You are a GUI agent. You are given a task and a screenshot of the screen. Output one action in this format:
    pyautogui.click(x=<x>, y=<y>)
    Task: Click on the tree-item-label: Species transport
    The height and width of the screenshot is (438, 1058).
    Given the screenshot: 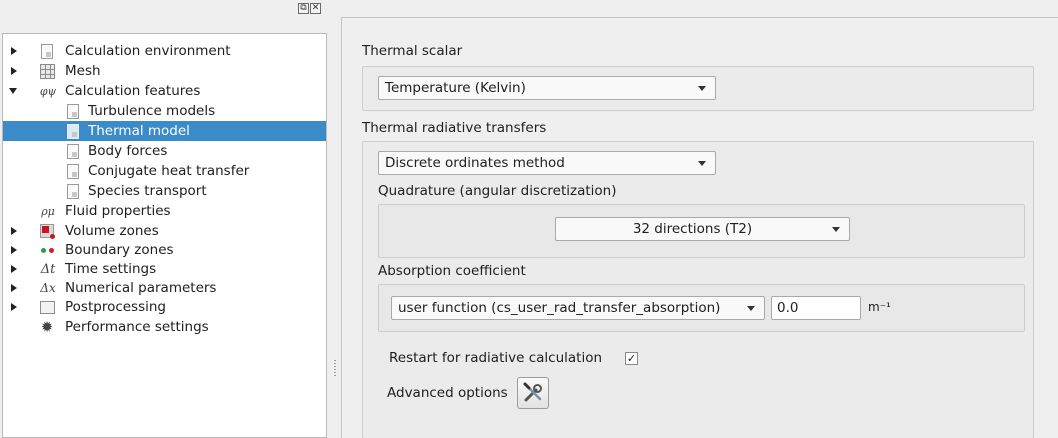 What is the action you would take?
    pyautogui.click(x=147, y=191)
    